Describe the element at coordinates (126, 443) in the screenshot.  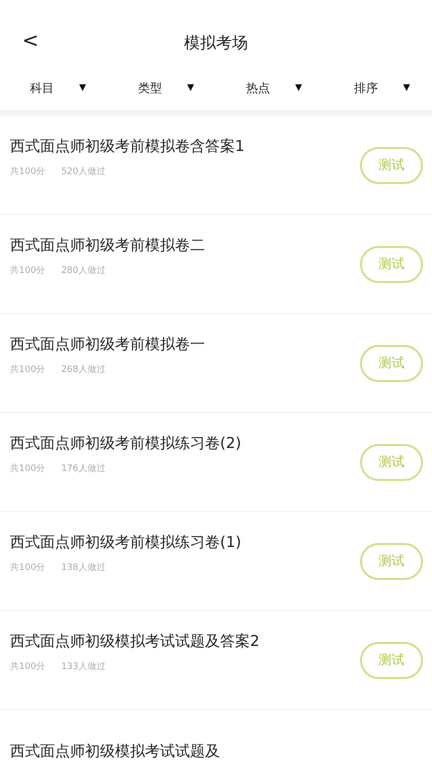
I see `exam-title: 西式面点师初级考前模拟练习卷(2)` at that location.